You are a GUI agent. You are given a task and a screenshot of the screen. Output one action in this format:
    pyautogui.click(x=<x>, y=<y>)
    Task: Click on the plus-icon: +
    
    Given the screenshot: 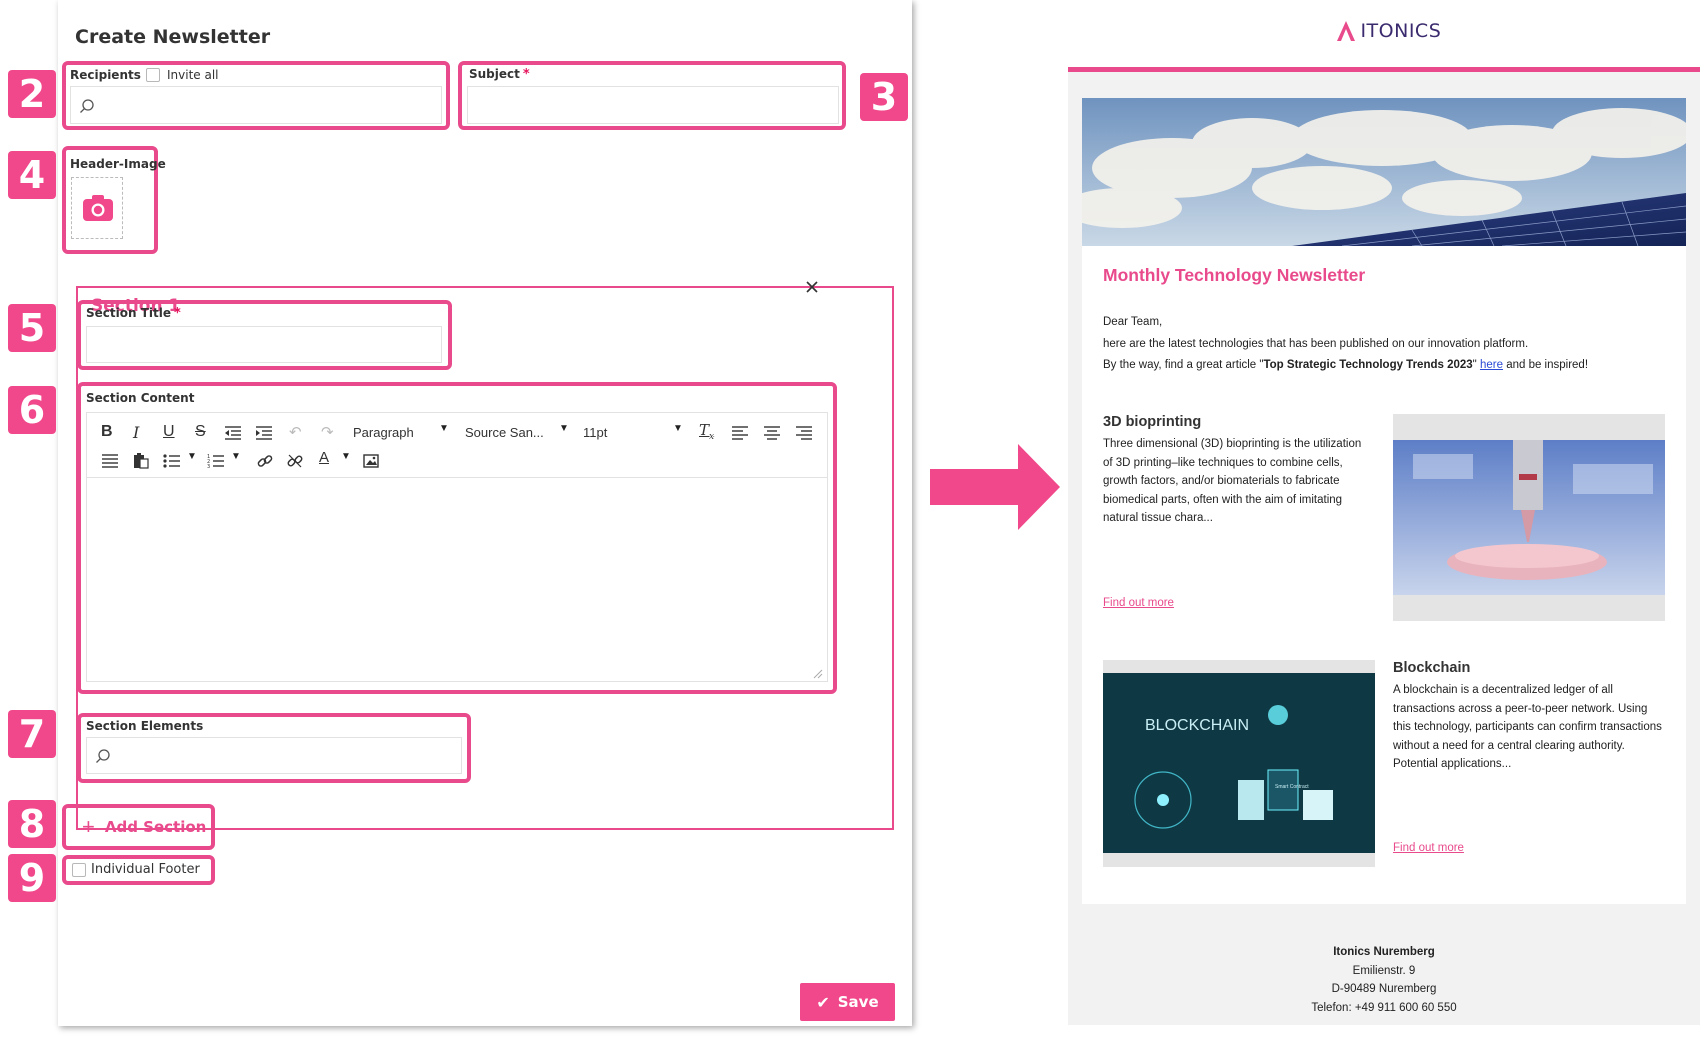 What is the action you would take?
    pyautogui.click(x=88, y=826)
    